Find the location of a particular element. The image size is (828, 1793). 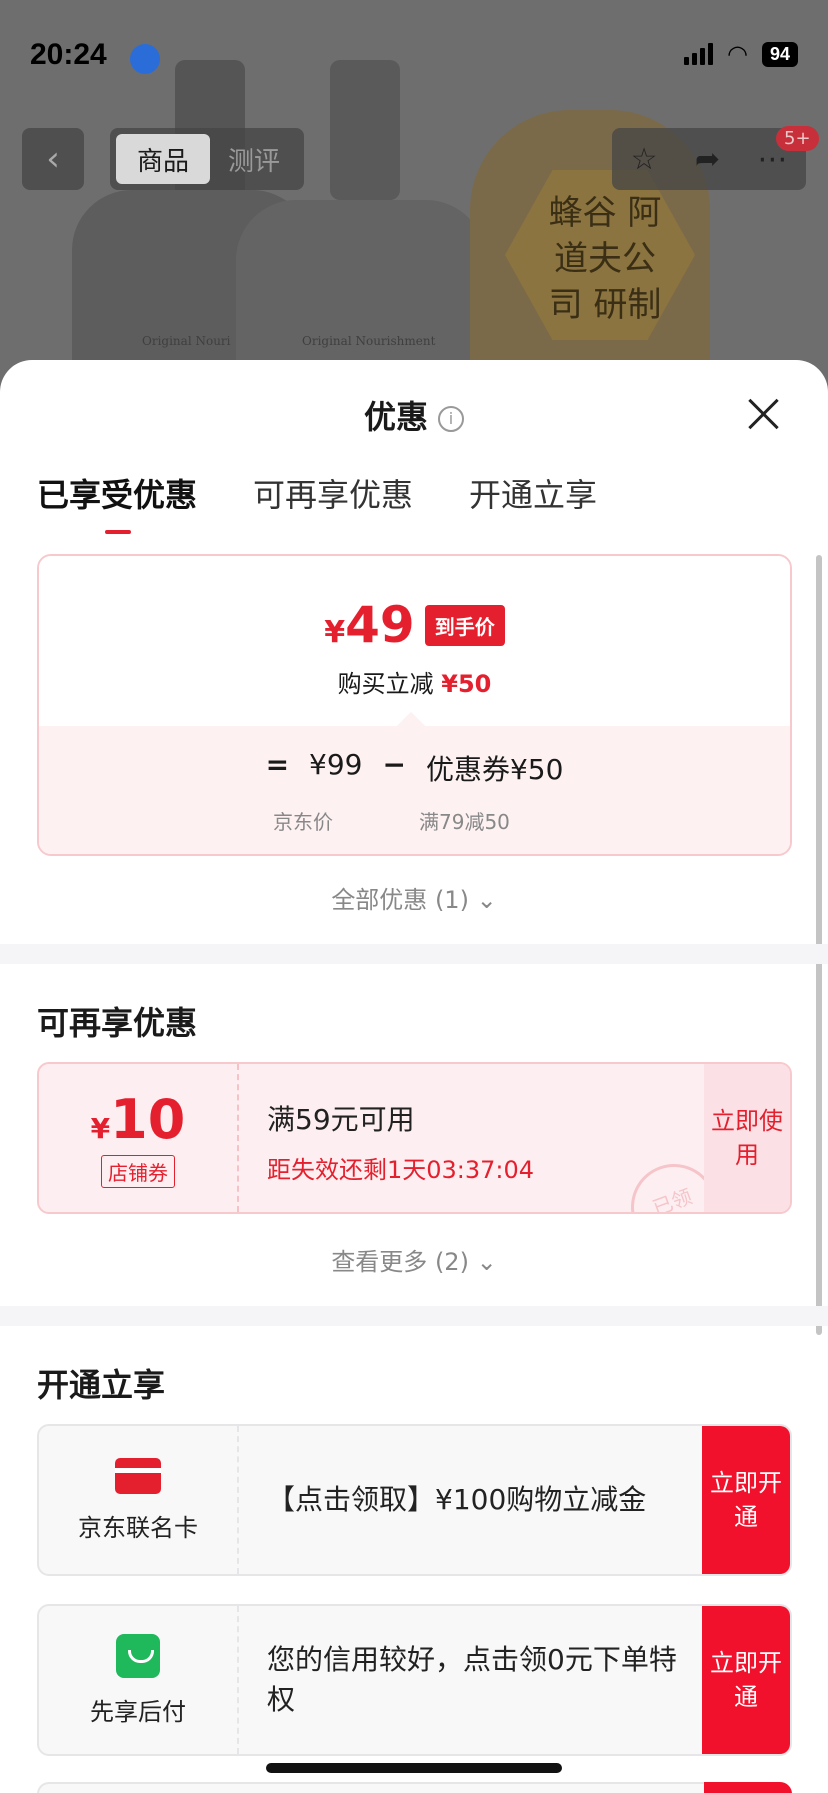

use-now-button: 立即使用 is located at coordinates (747, 1138).